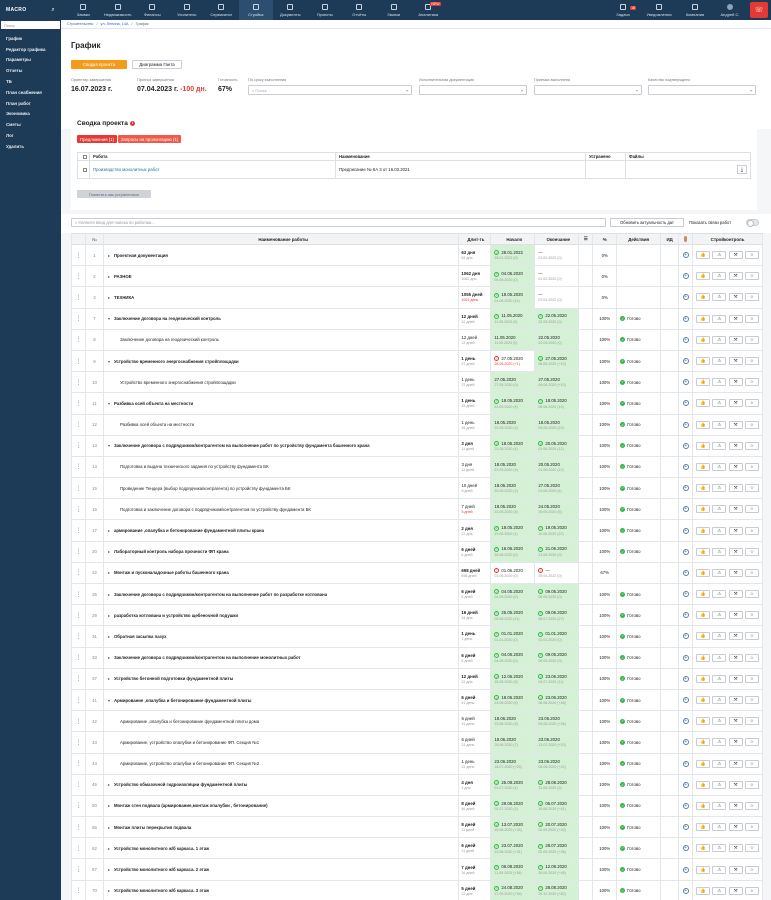  What do you see at coordinates (282, 424) in the screenshot?
I see `work-name-cell: Разбивка осей объекта на местности` at bounding box center [282, 424].